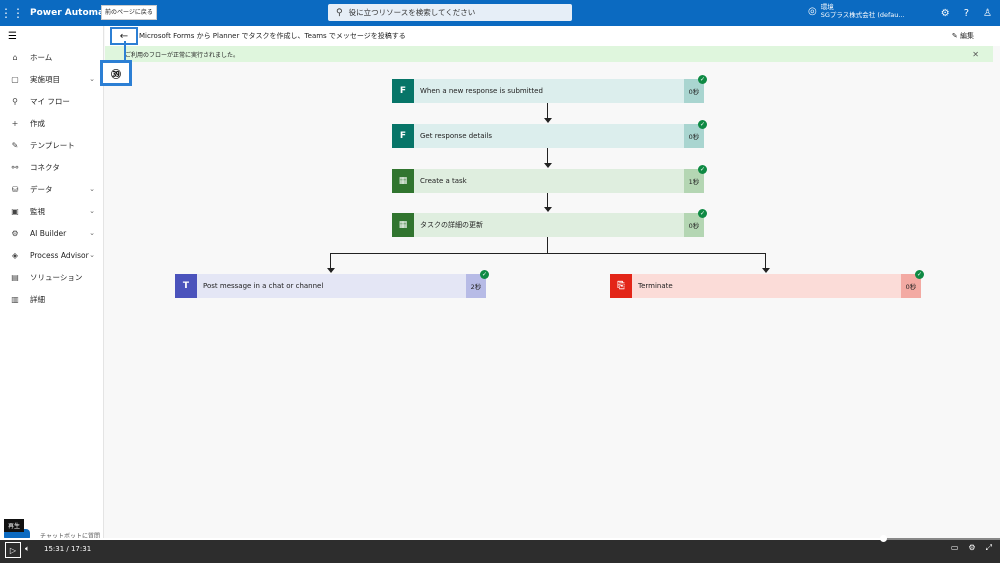  Describe the element at coordinates (987, 13) in the screenshot. I see `account-icon: ♙` at that location.